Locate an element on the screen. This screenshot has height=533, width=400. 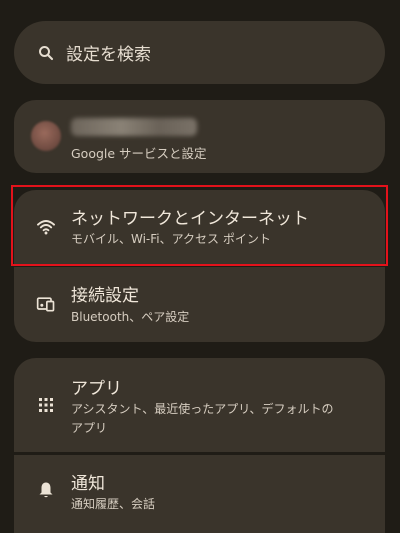
bell-icon is located at coordinates (46, 490).